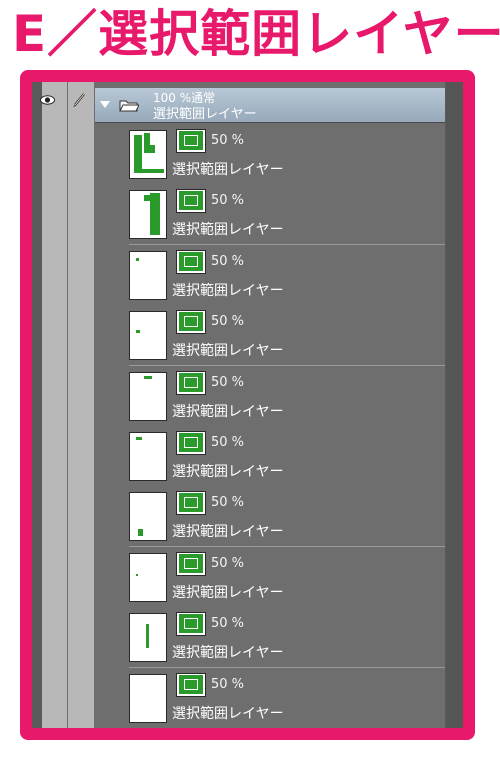  Describe the element at coordinates (454, 405) in the screenshot. I see `scrollbar` at that location.